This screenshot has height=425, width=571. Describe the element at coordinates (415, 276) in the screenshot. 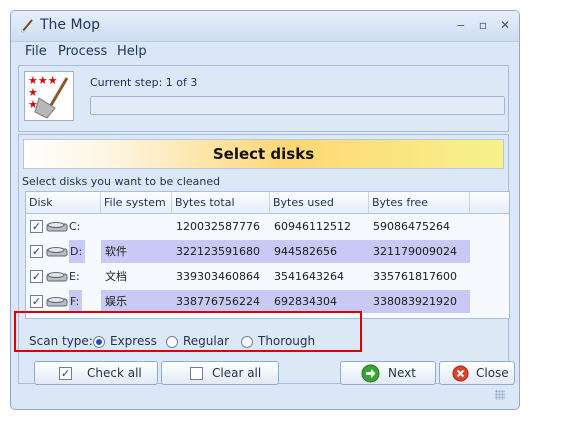

I see `bytes-free-cell: 335761817600` at that location.